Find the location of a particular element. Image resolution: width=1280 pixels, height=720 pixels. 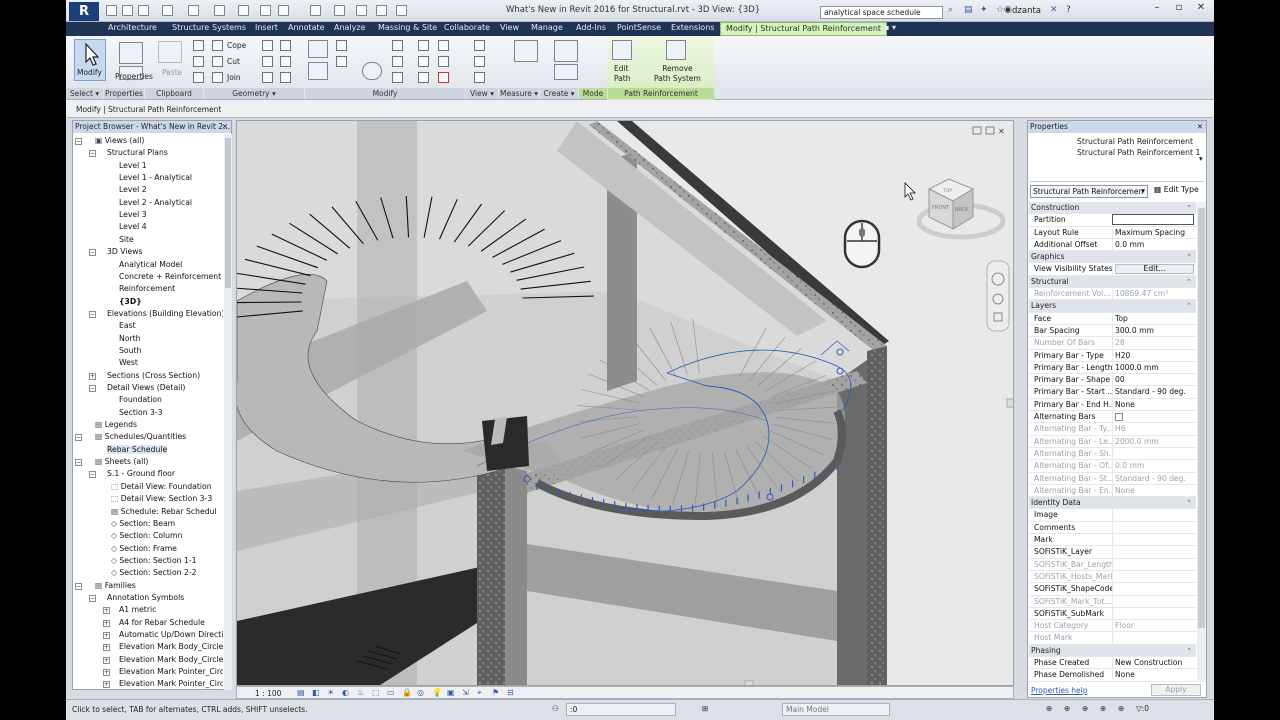

property-row: Primary Bar - End H... None is located at coordinates (1112, 405).